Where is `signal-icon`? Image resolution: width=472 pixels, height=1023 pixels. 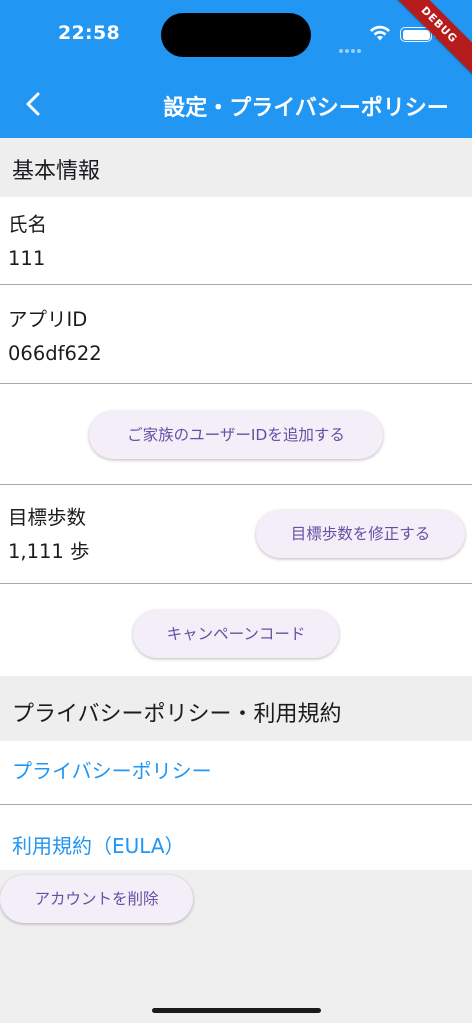
signal-icon is located at coordinates (352, 45).